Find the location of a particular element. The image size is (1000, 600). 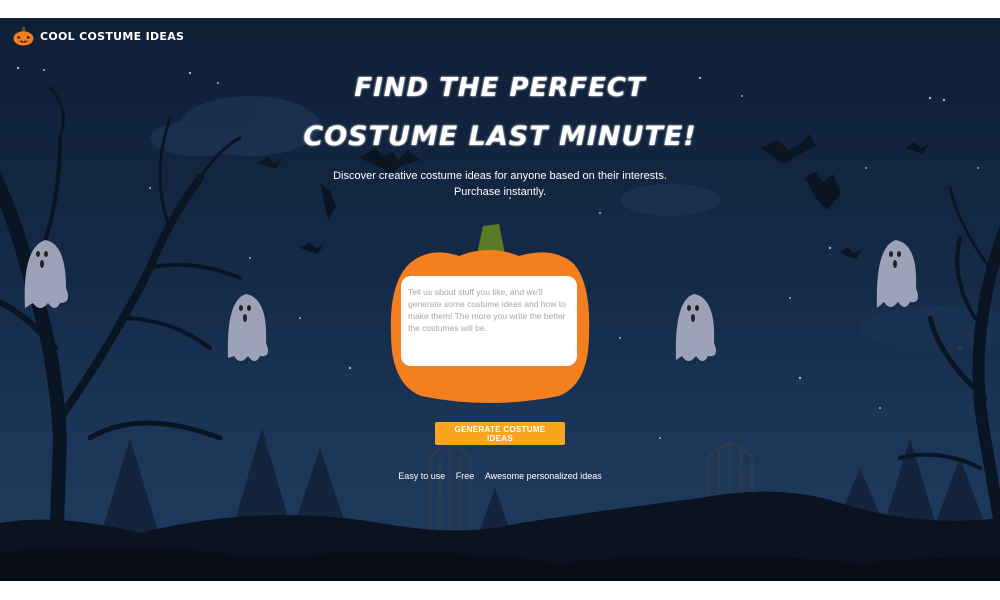

interests-input is located at coordinates (489, 321).